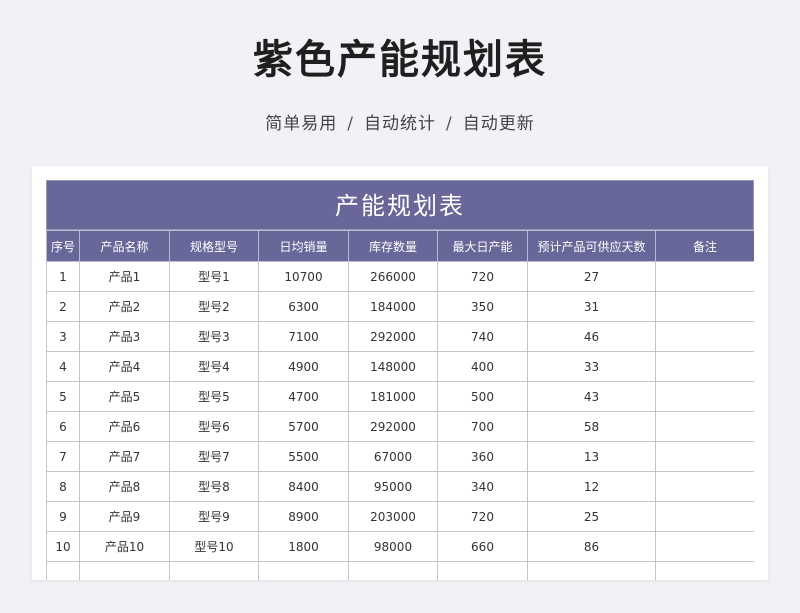 This screenshot has height=613, width=800. Describe the element at coordinates (591, 486) in the screenshot. I see `col-supply-days-cell: 12` at that location.